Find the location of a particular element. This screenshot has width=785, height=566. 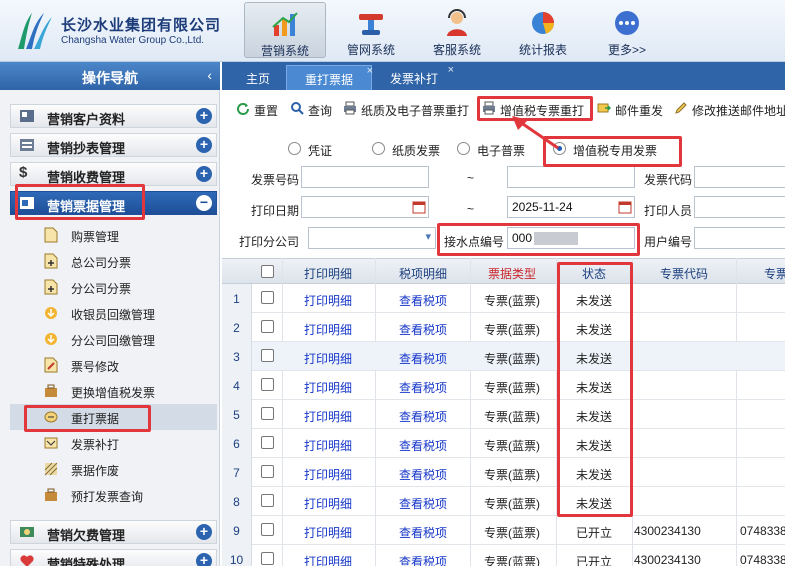

collapse-sidebar-icon: ‹ is located at coordinates (209, 75).